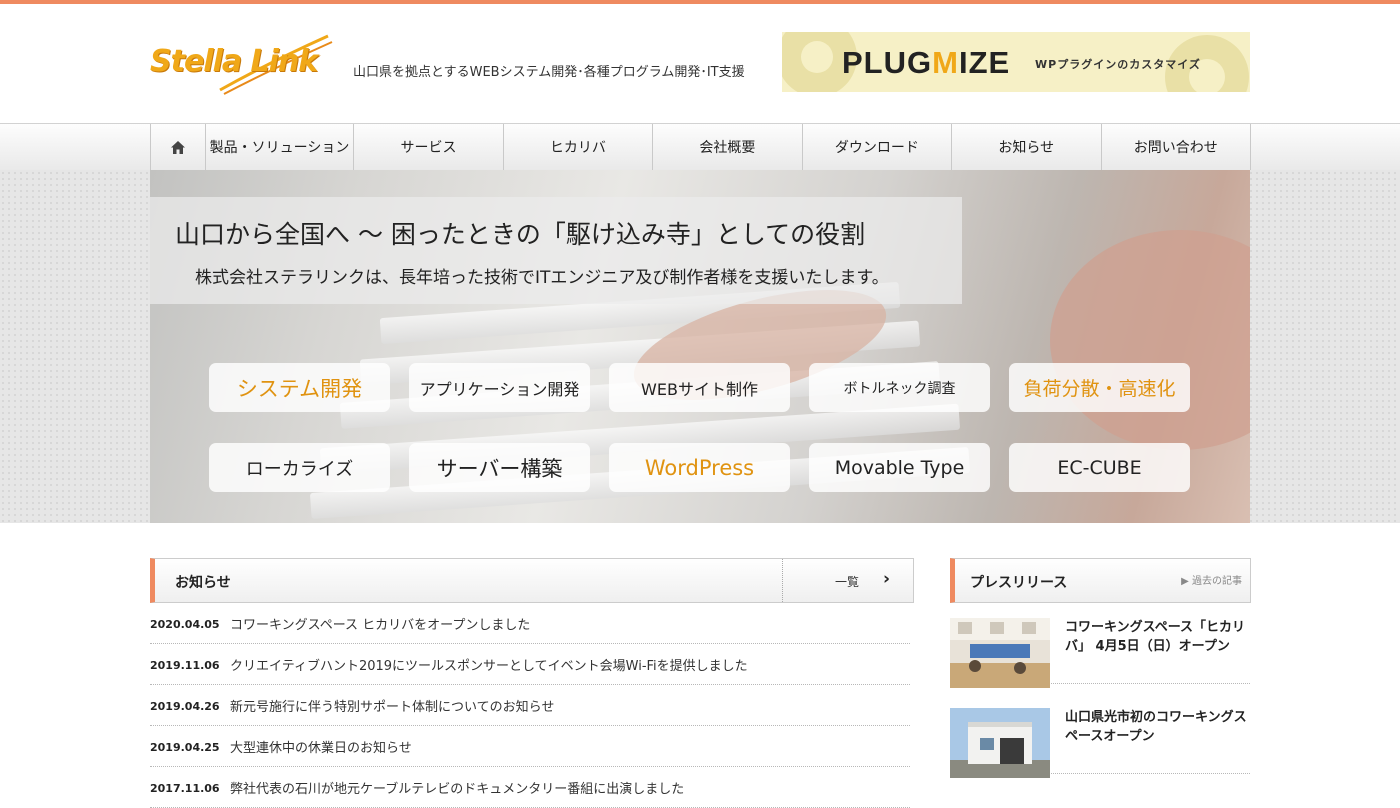  What do you see at coordinates (499, 467) in the screenshot?
I see `service-server-button: サーバー構築` at bounding box center [499, 467].